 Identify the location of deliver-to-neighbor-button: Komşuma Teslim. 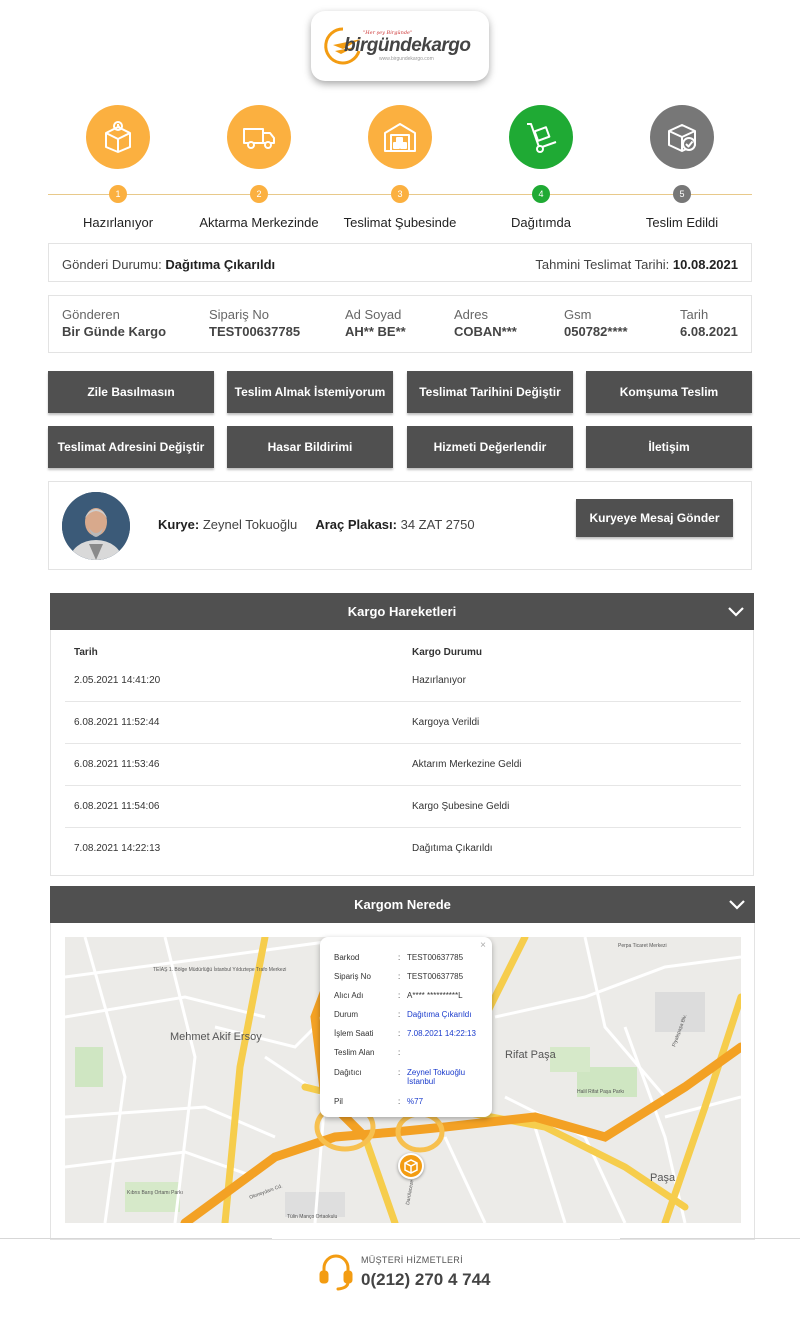
(669, 392).